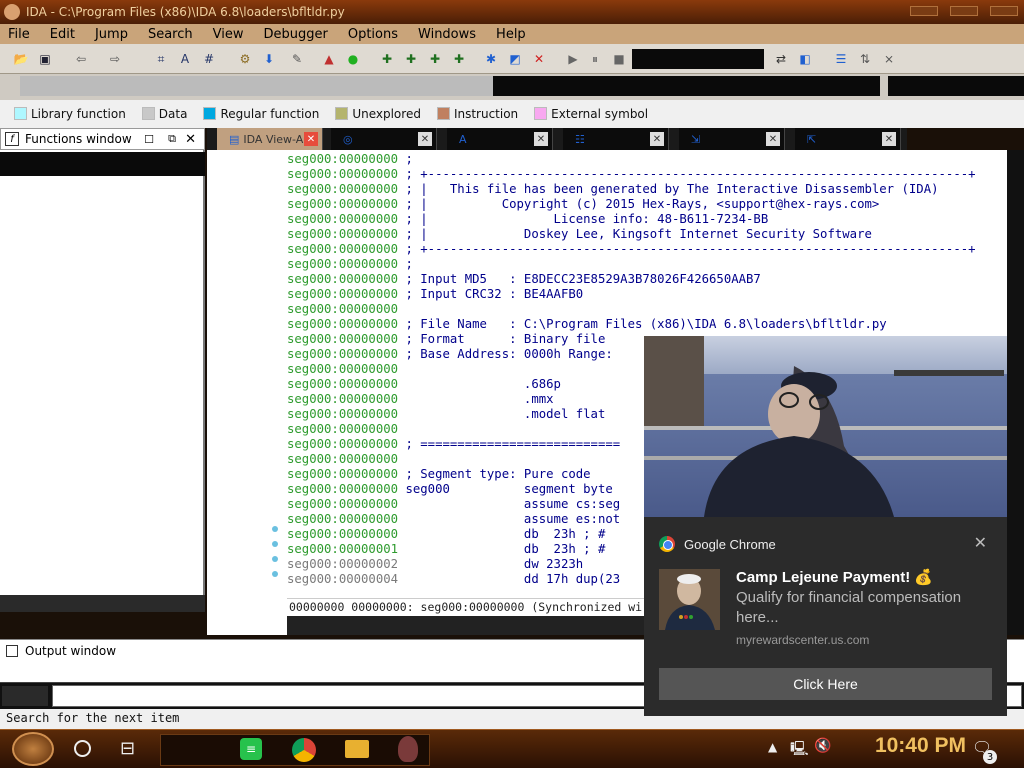  Describe the element at coordinates (149, 139) in the screenshot. I see `maximize-pane-icon: ☐` at that location.